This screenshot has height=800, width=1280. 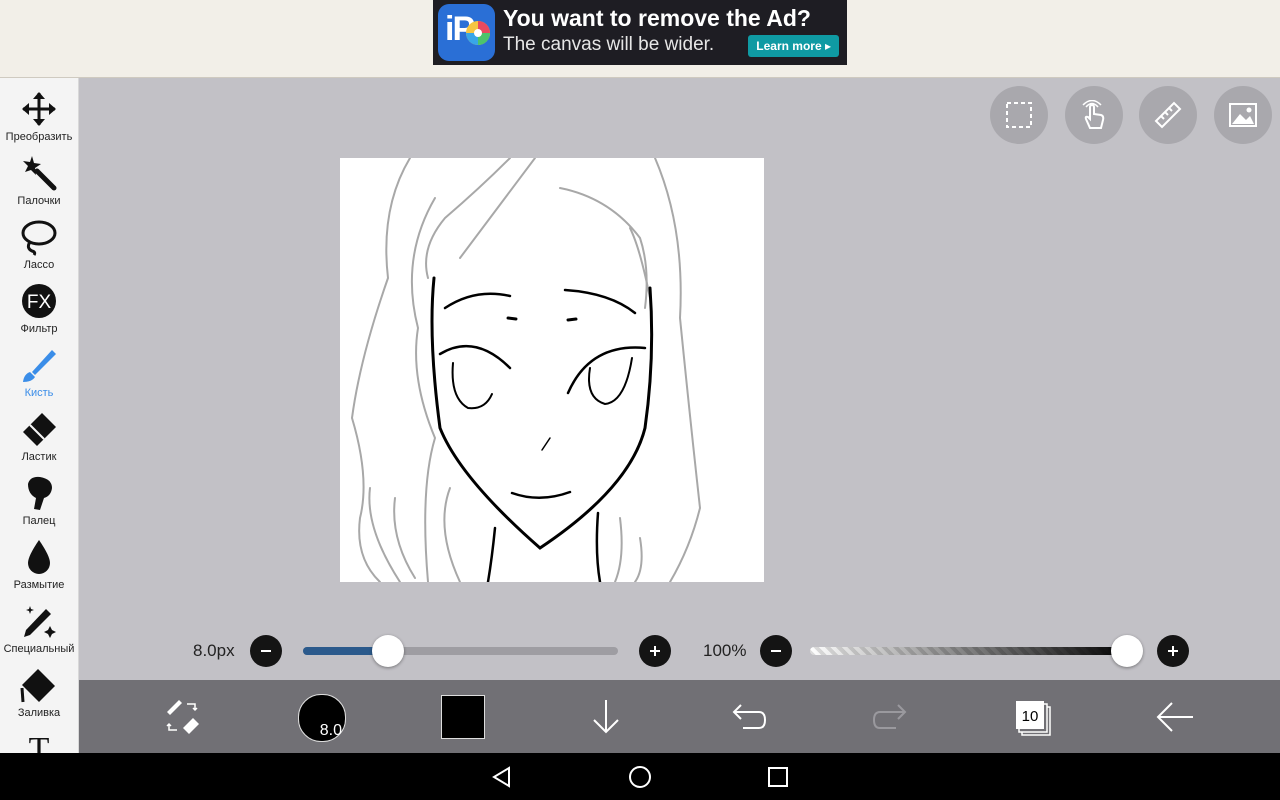 I want to click on tool-lasso: Лассо, so click(x=39, y=246).